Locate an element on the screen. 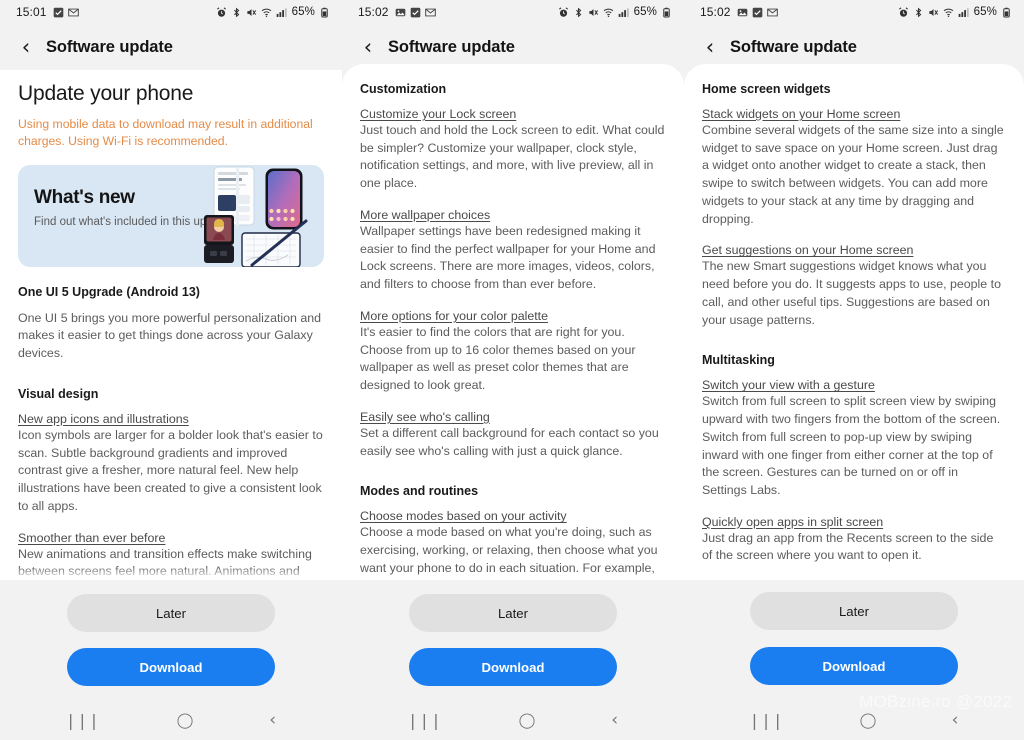 Image resolution: width=1024 pixels, height=740 pixels. footer-actions-3: Later Download MOBzine.ro @2022 ||| ◯ ‹ is located at coordinates (854, 660).